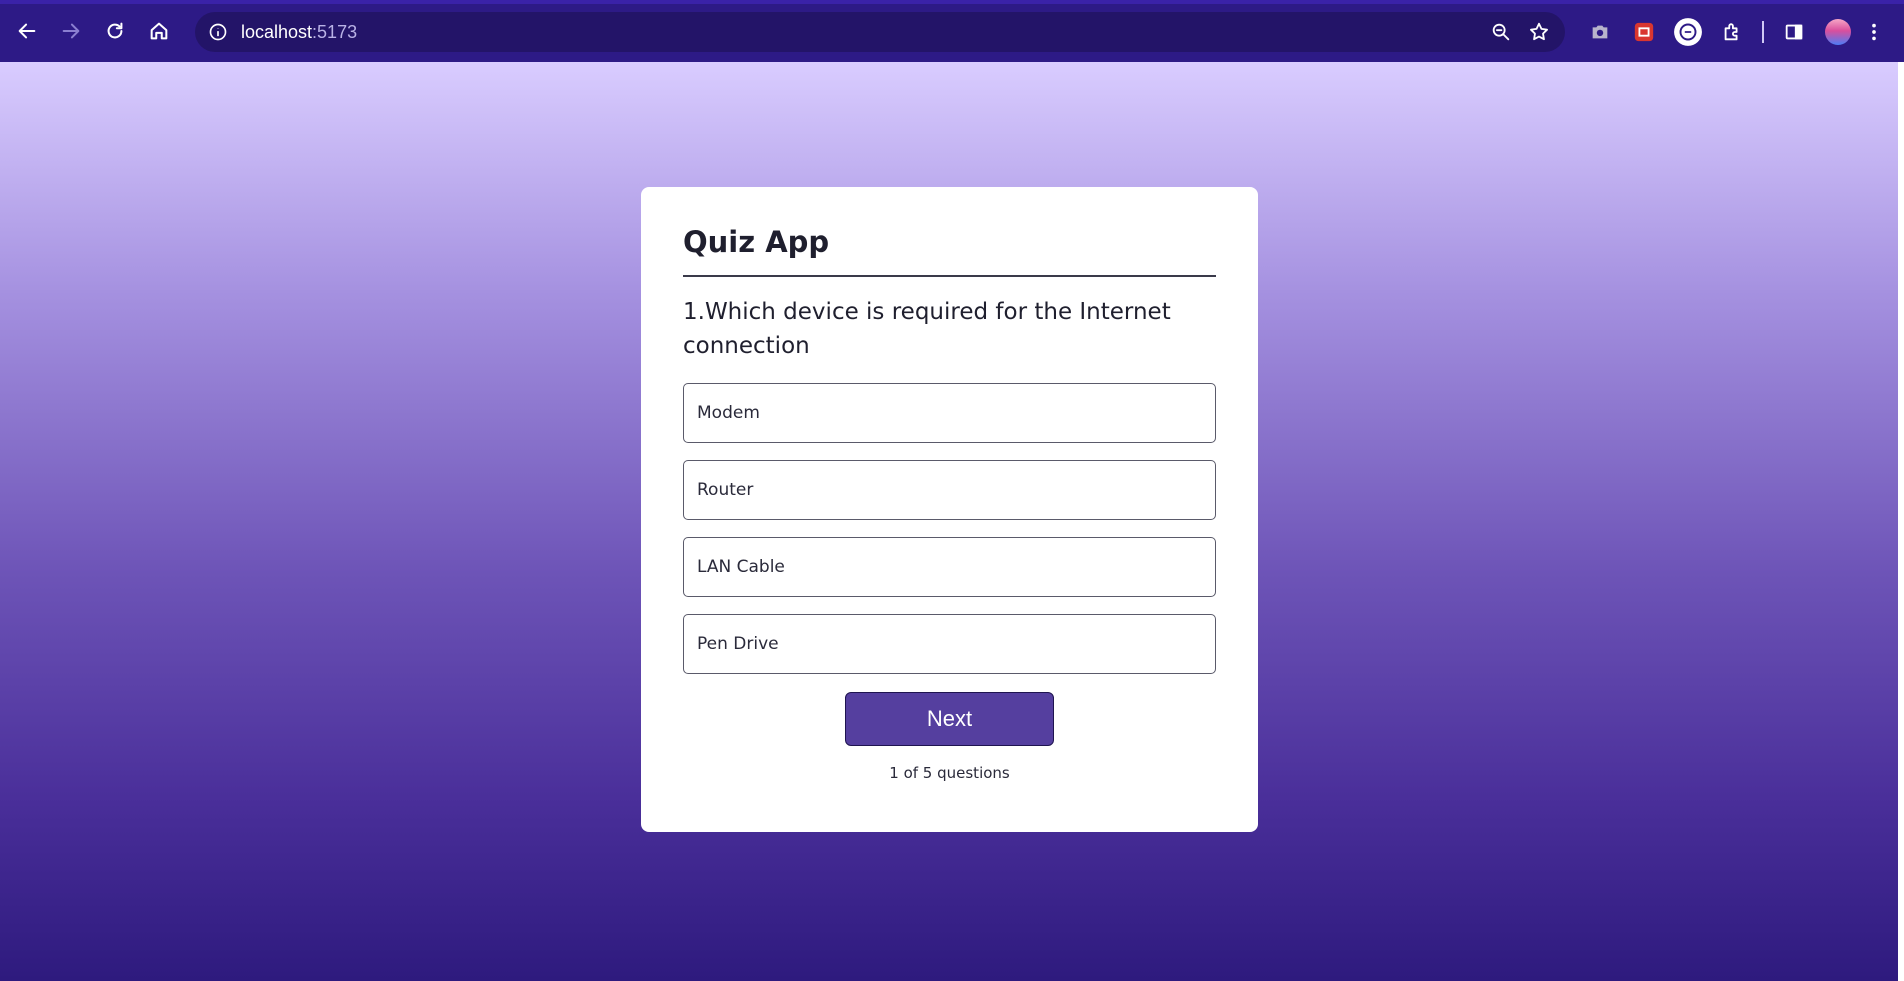 Image resolution: width=1904 pixels, height=981 pixels. Describe the element at coordinates (949, 490) in the screenshot. I see `option-router: Router` at that location.